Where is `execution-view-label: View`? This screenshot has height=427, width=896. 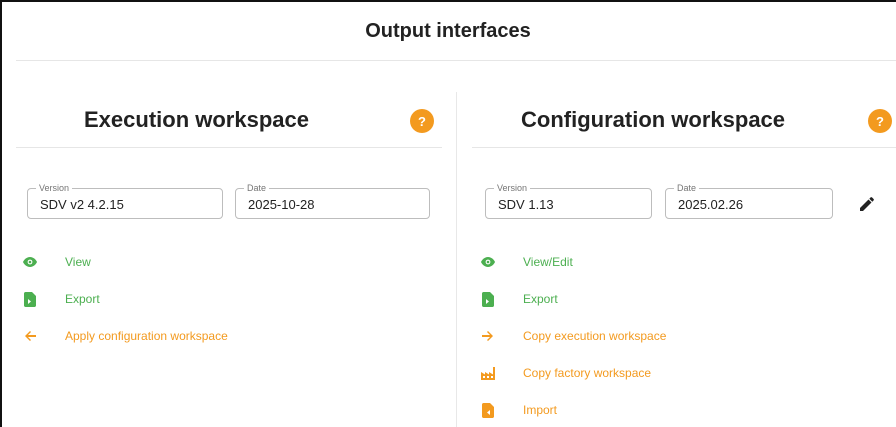
execution-view-label: View is located at coordinates (78, 262).